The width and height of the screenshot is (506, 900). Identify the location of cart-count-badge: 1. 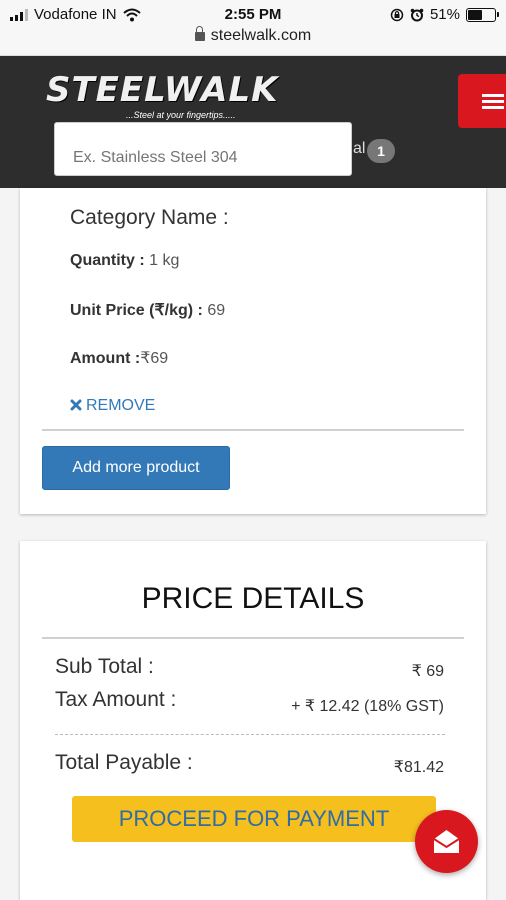
(381, 151).